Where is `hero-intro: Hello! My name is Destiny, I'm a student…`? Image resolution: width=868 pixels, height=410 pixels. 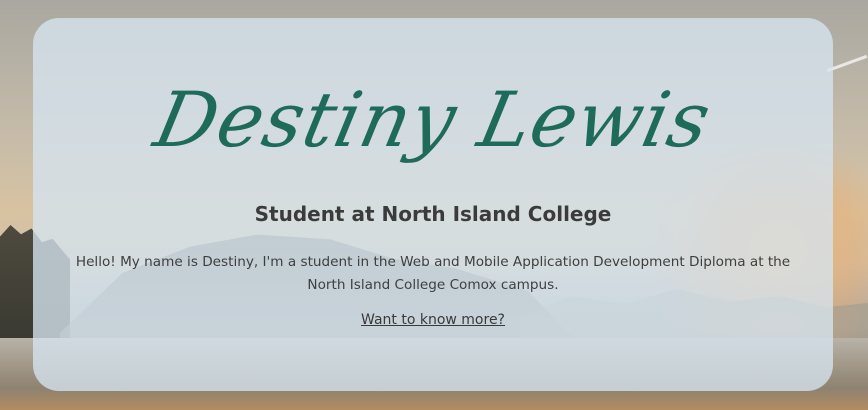
hero-intro: Hello! My name is Destiny, I'm a student… is located at coordinates (433, 273).